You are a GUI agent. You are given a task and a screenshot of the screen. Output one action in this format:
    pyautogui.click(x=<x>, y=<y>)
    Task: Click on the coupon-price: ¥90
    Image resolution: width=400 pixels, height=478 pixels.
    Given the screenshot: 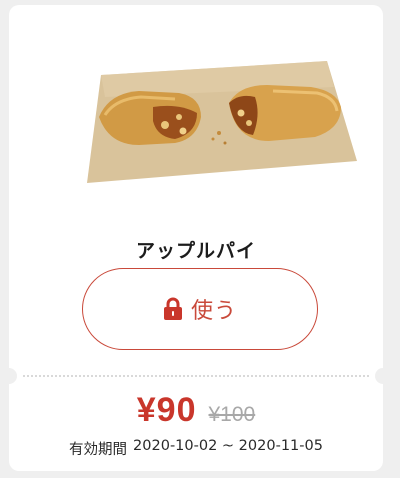 What is the action you would take?
    pyautogui.click(x=166, y=410)
    